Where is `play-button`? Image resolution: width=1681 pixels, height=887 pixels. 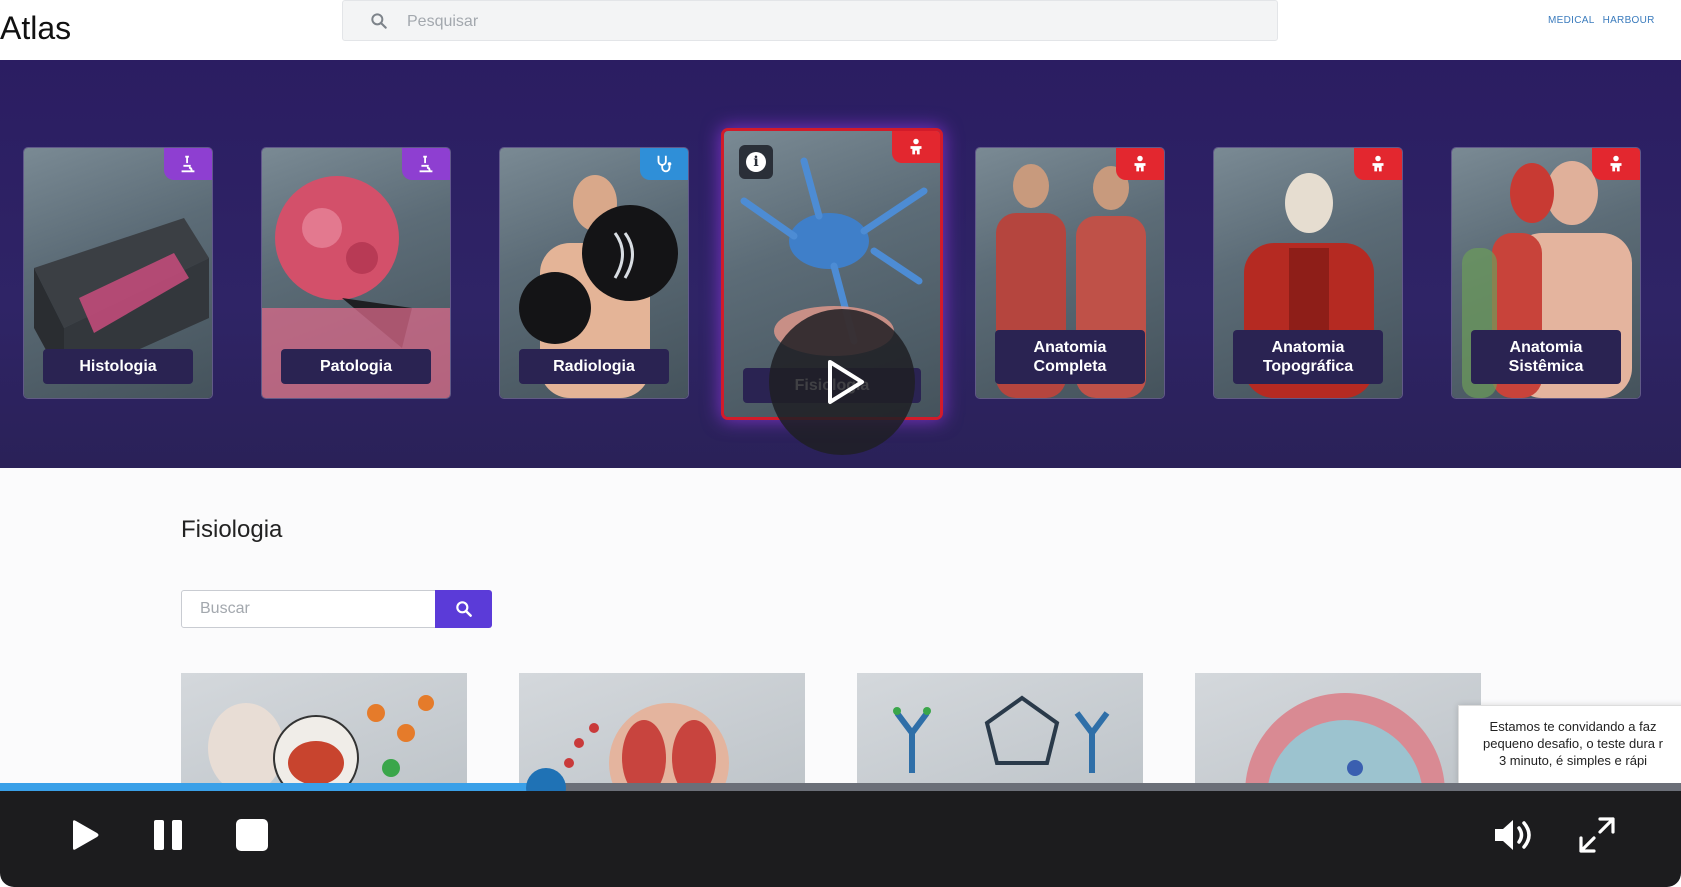 play-button is located at coordinates (84, 835).